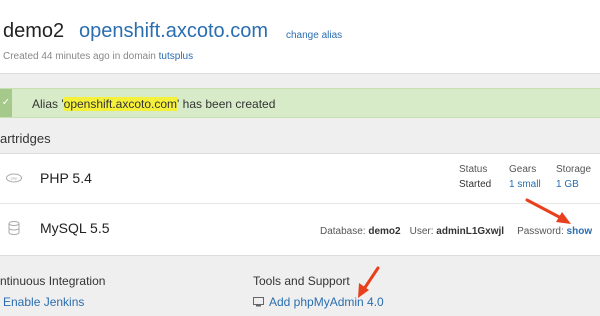 The height and width of the screenshot is (316, 600). Describe the element at coordinates (580, 231) in the screenshot. I see `show-password-link: show` at that location.